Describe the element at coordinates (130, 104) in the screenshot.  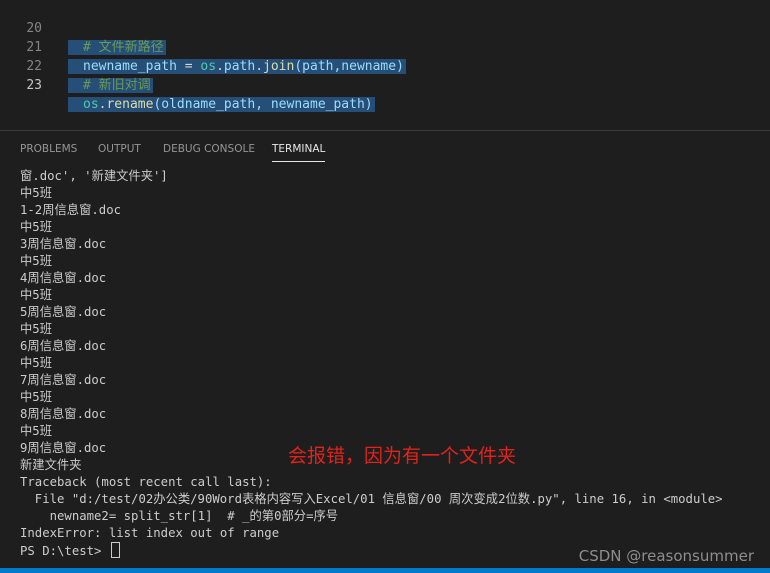
I see `code-function: rename` at that location.